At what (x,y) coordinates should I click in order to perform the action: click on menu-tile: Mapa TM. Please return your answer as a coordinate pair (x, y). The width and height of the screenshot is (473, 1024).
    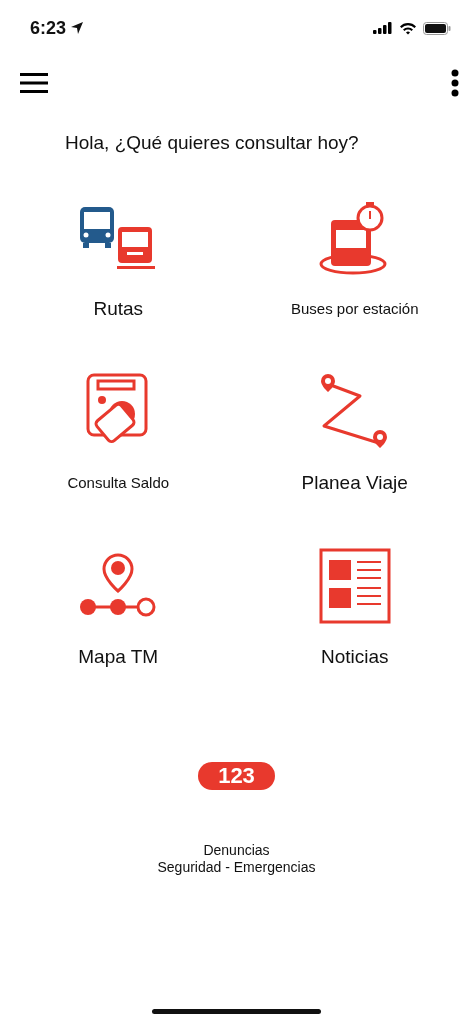
    Looking at the image, I should click on (118, 627).